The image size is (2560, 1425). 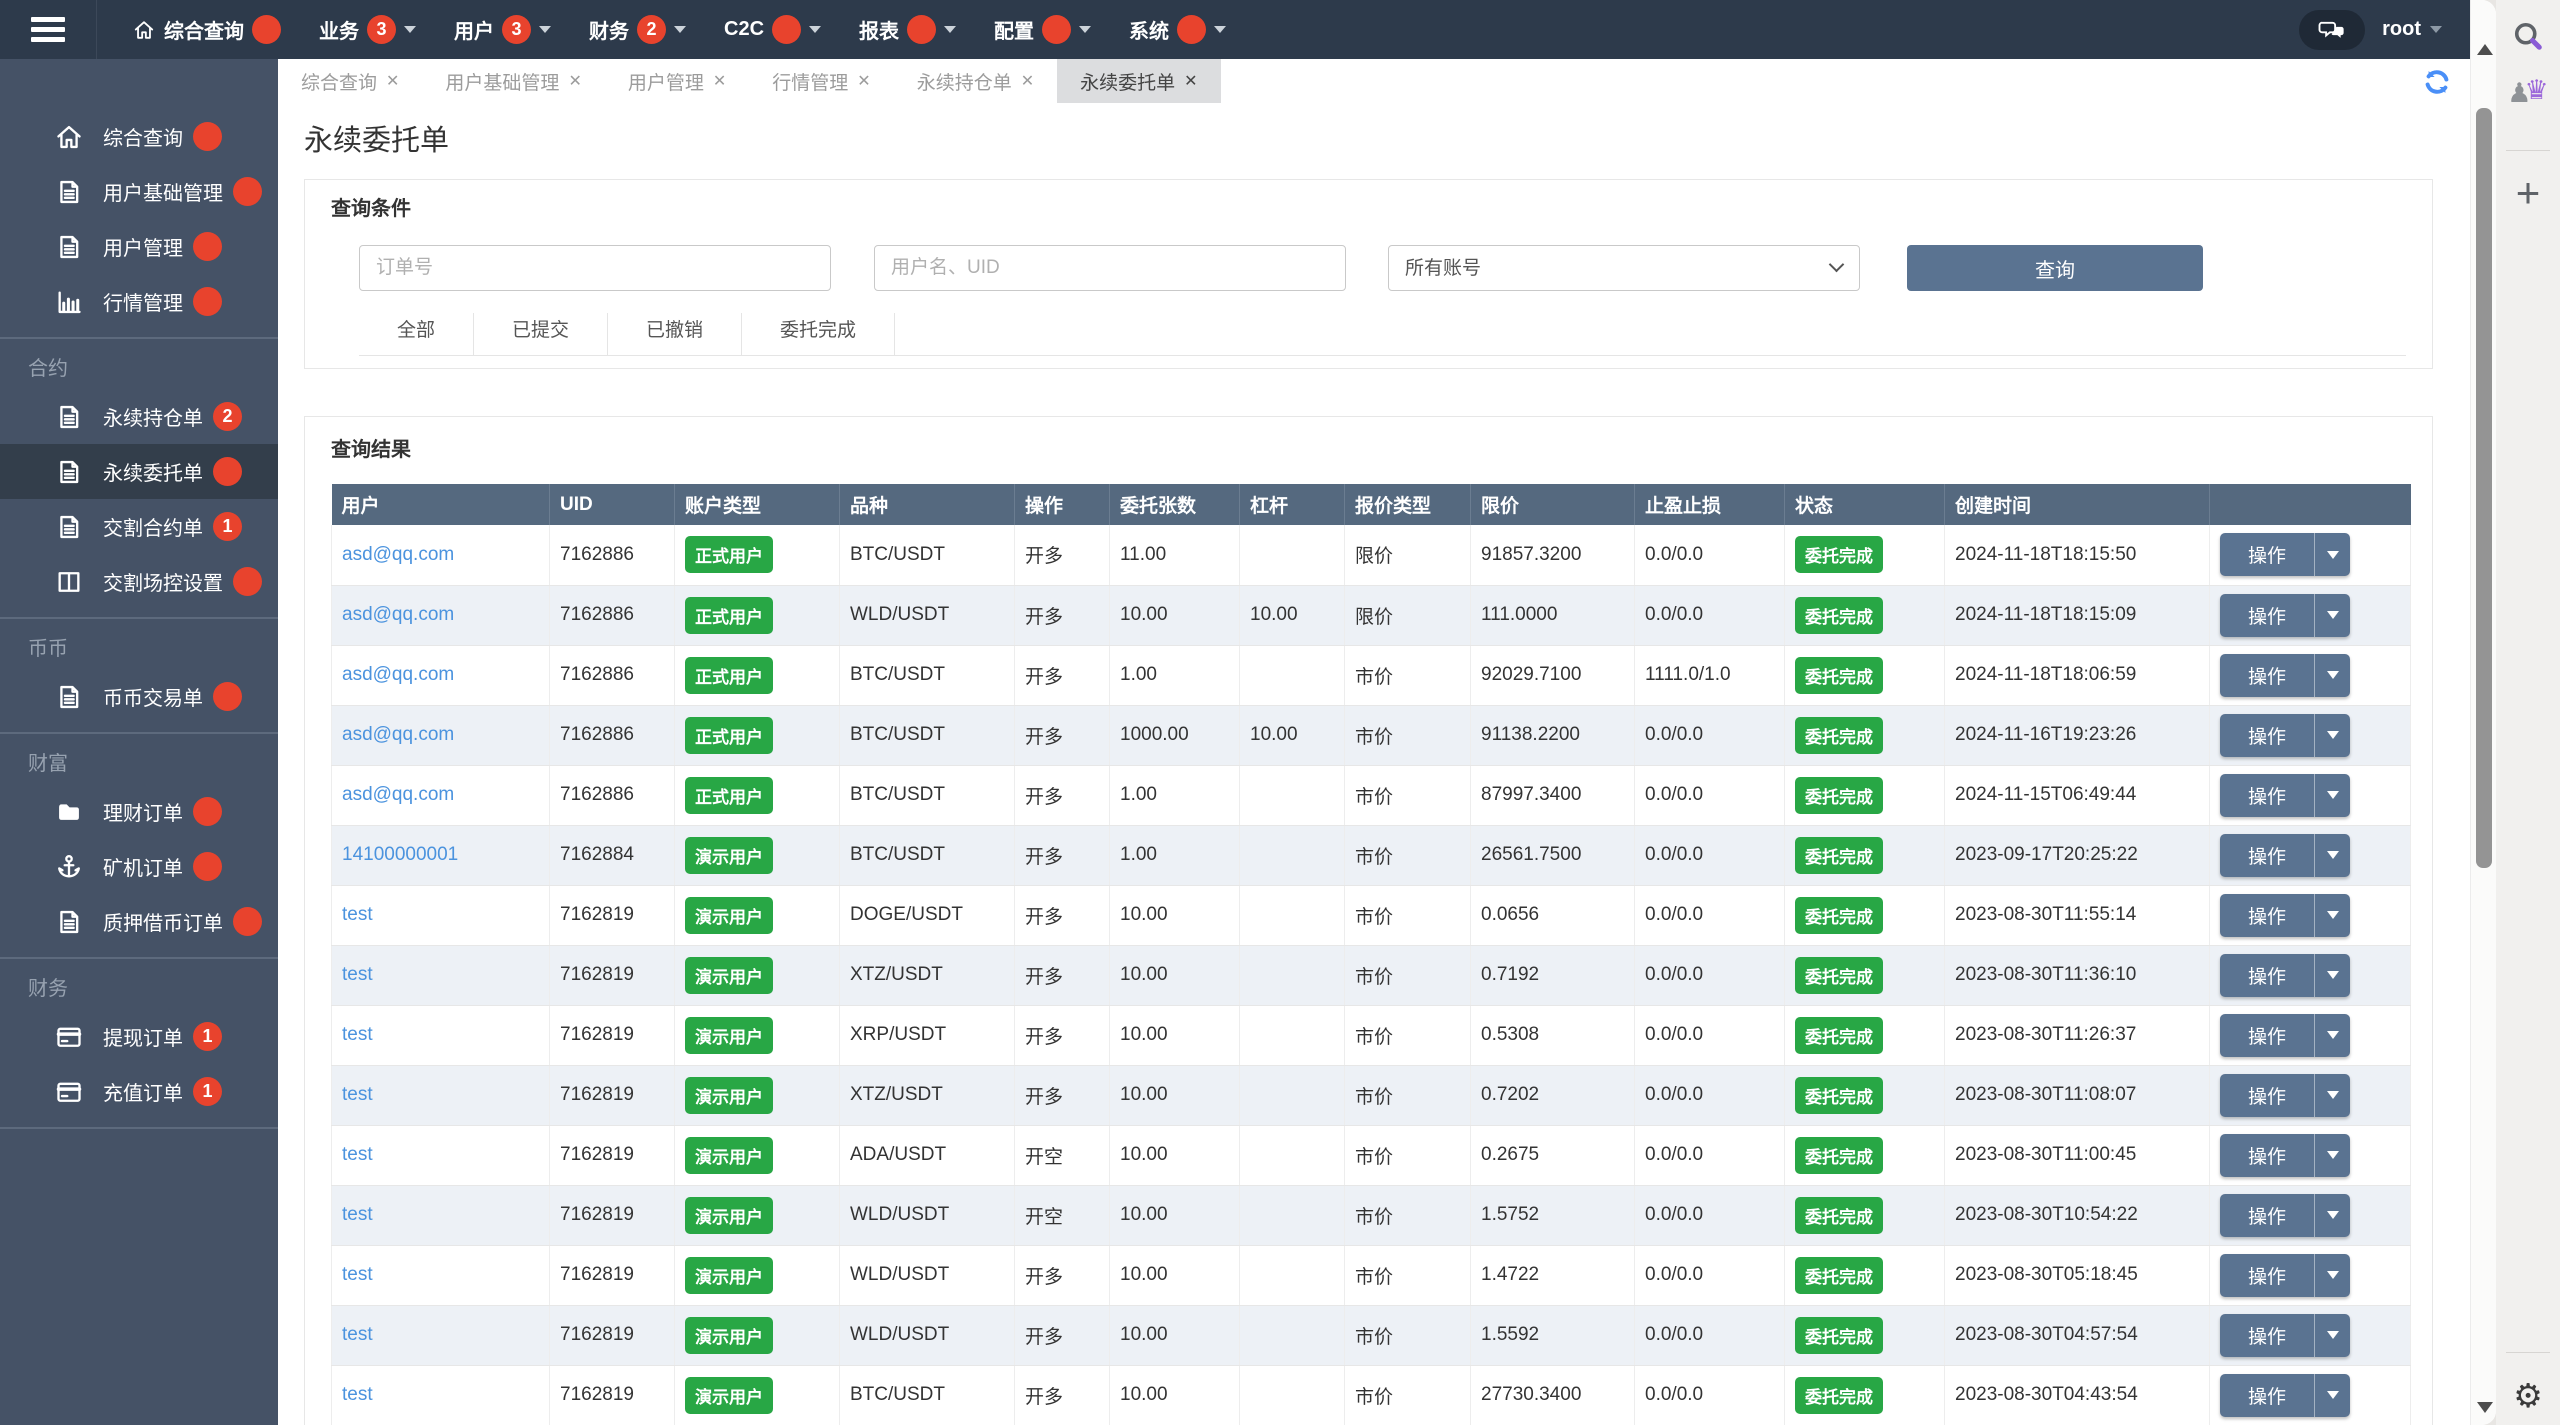 What do you see at coordinates (2412, 29) in the screenshot?
I see `user-menu: root` at bounding box center [2412, 29].